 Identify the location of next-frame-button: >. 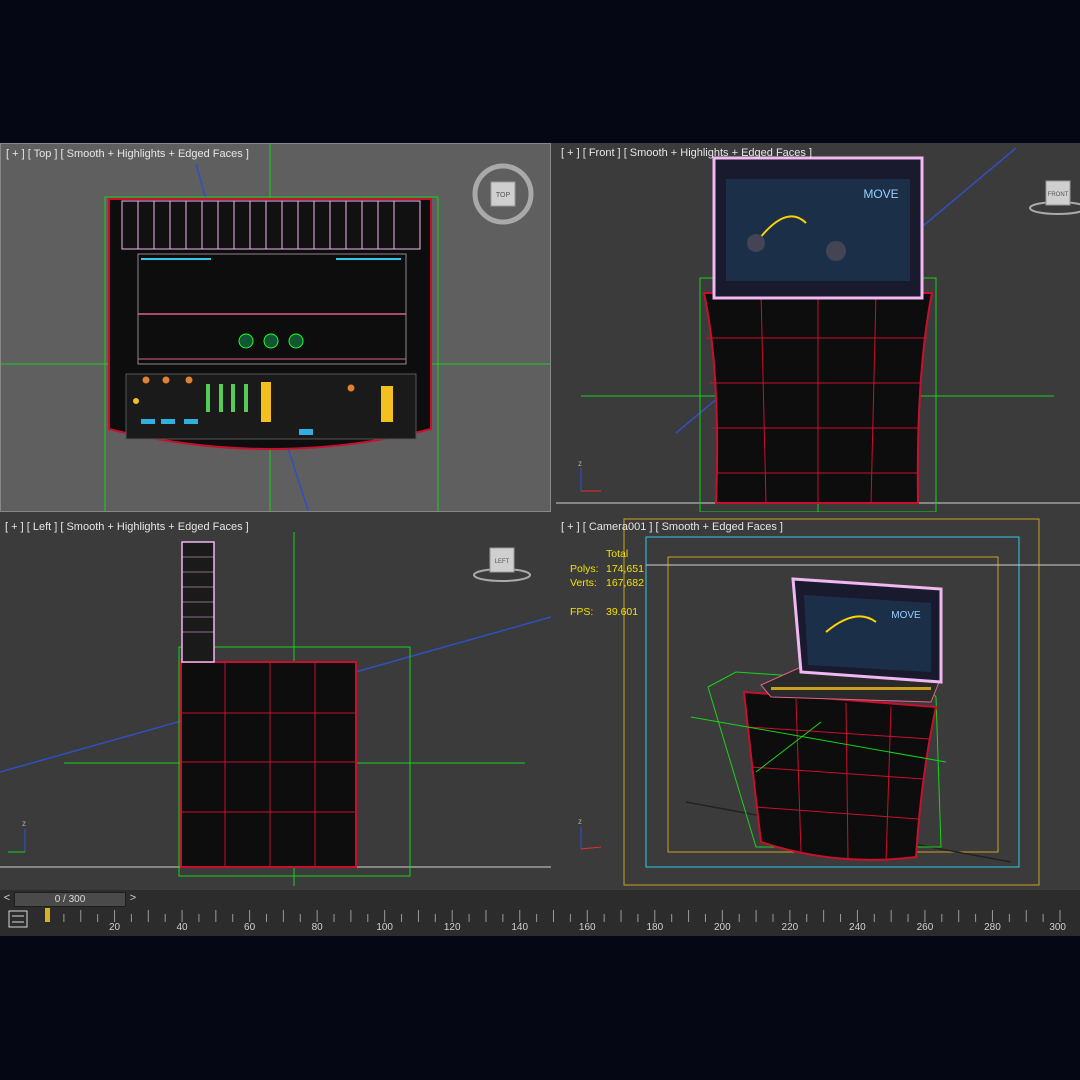
(133, 898).